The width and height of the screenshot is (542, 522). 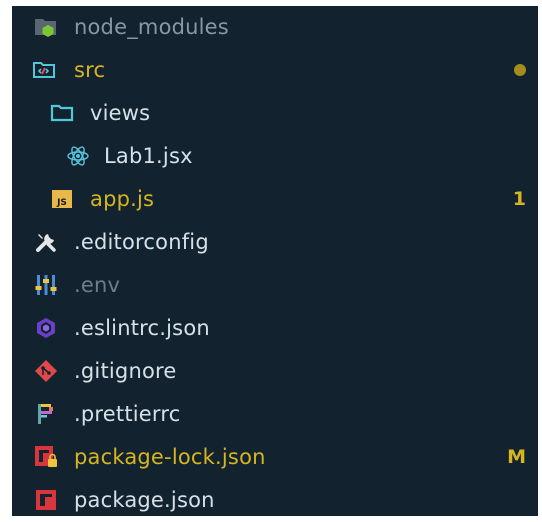 What do you see at coordinates (275, 113) in the screenshot?
I see `tree-item-views: views` at bounding box center [275, 113].